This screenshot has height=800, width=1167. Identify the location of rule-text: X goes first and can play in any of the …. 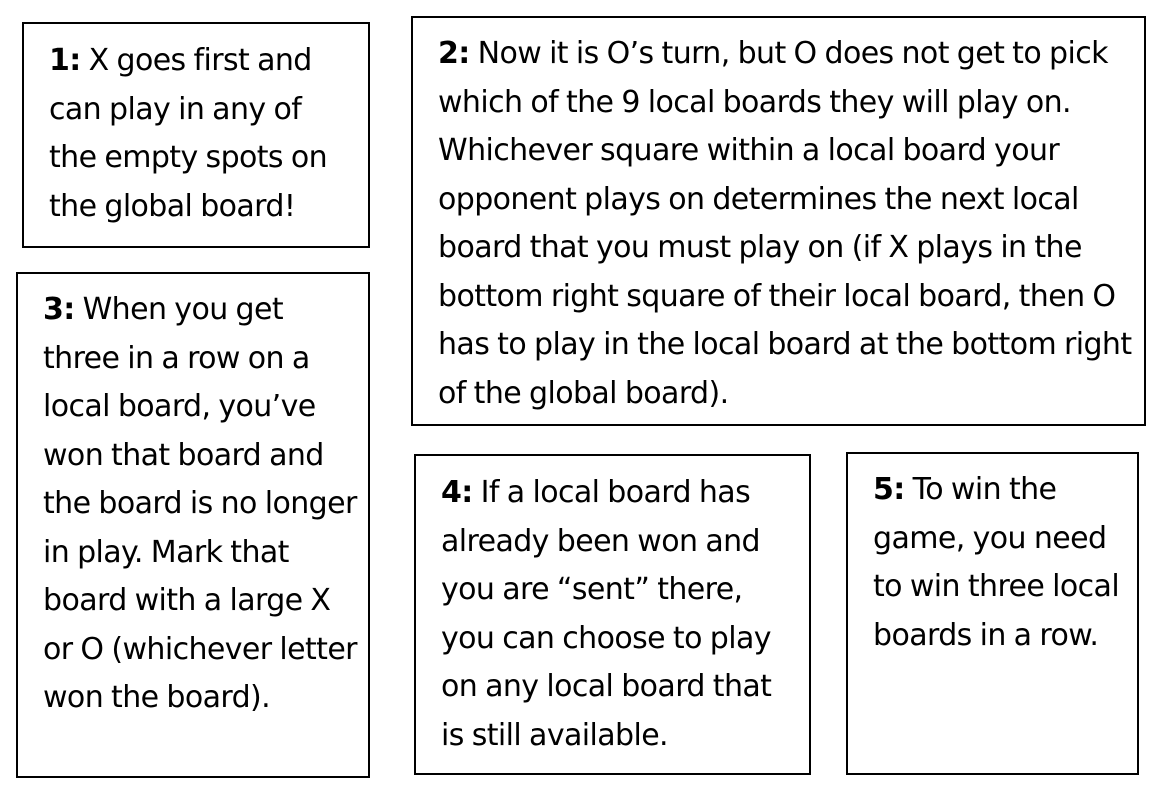
(188, 133).